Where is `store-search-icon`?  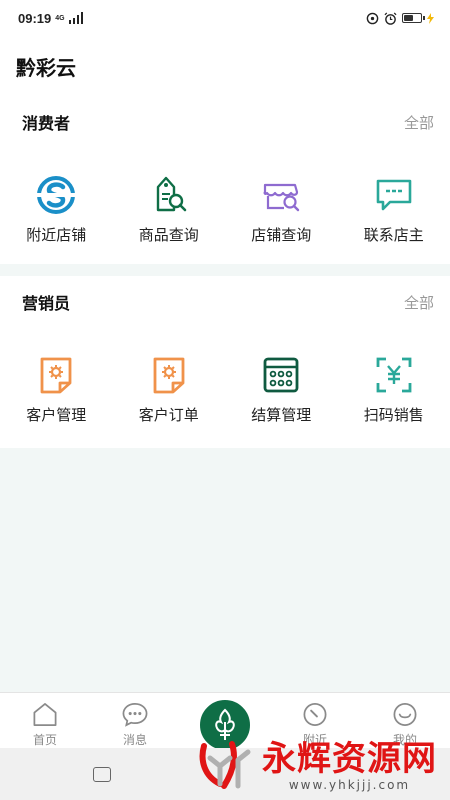
store-search-icon is located at coordinates (281, 197).